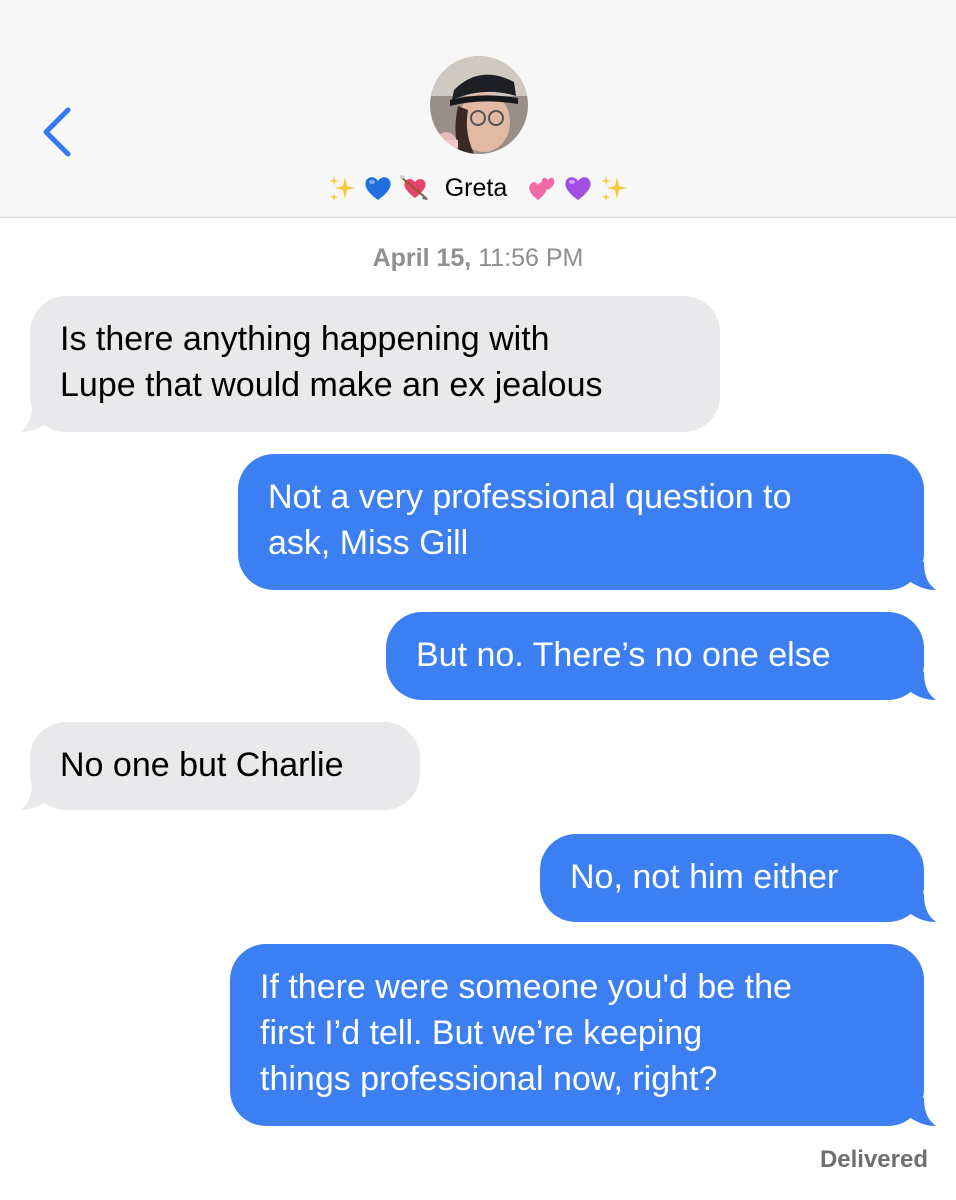 This screenshot has height=1200, width=956. I want to click on message-line: If there were someone you'd be the, so click(526, 987).